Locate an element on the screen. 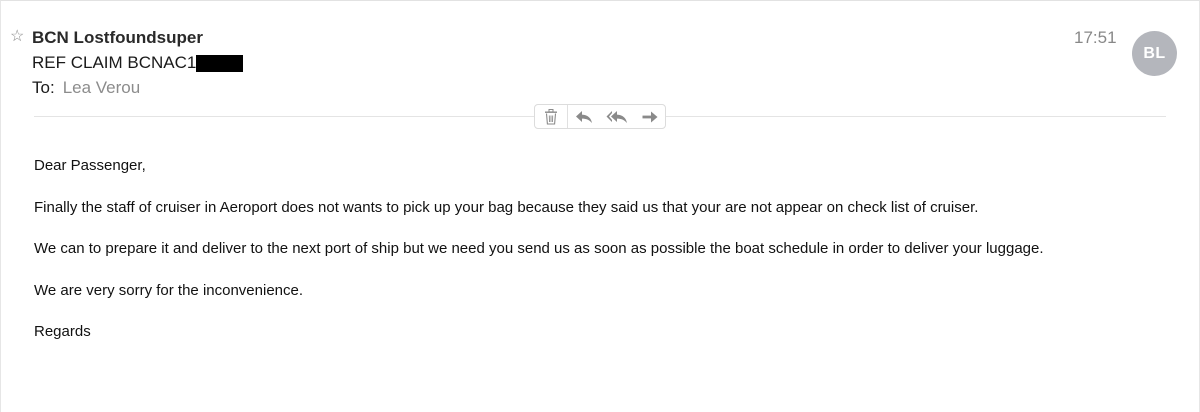 This screenshot has width=1200, height=412. recipient-row: To: Lea Verou is located at coordinates (86, 88).